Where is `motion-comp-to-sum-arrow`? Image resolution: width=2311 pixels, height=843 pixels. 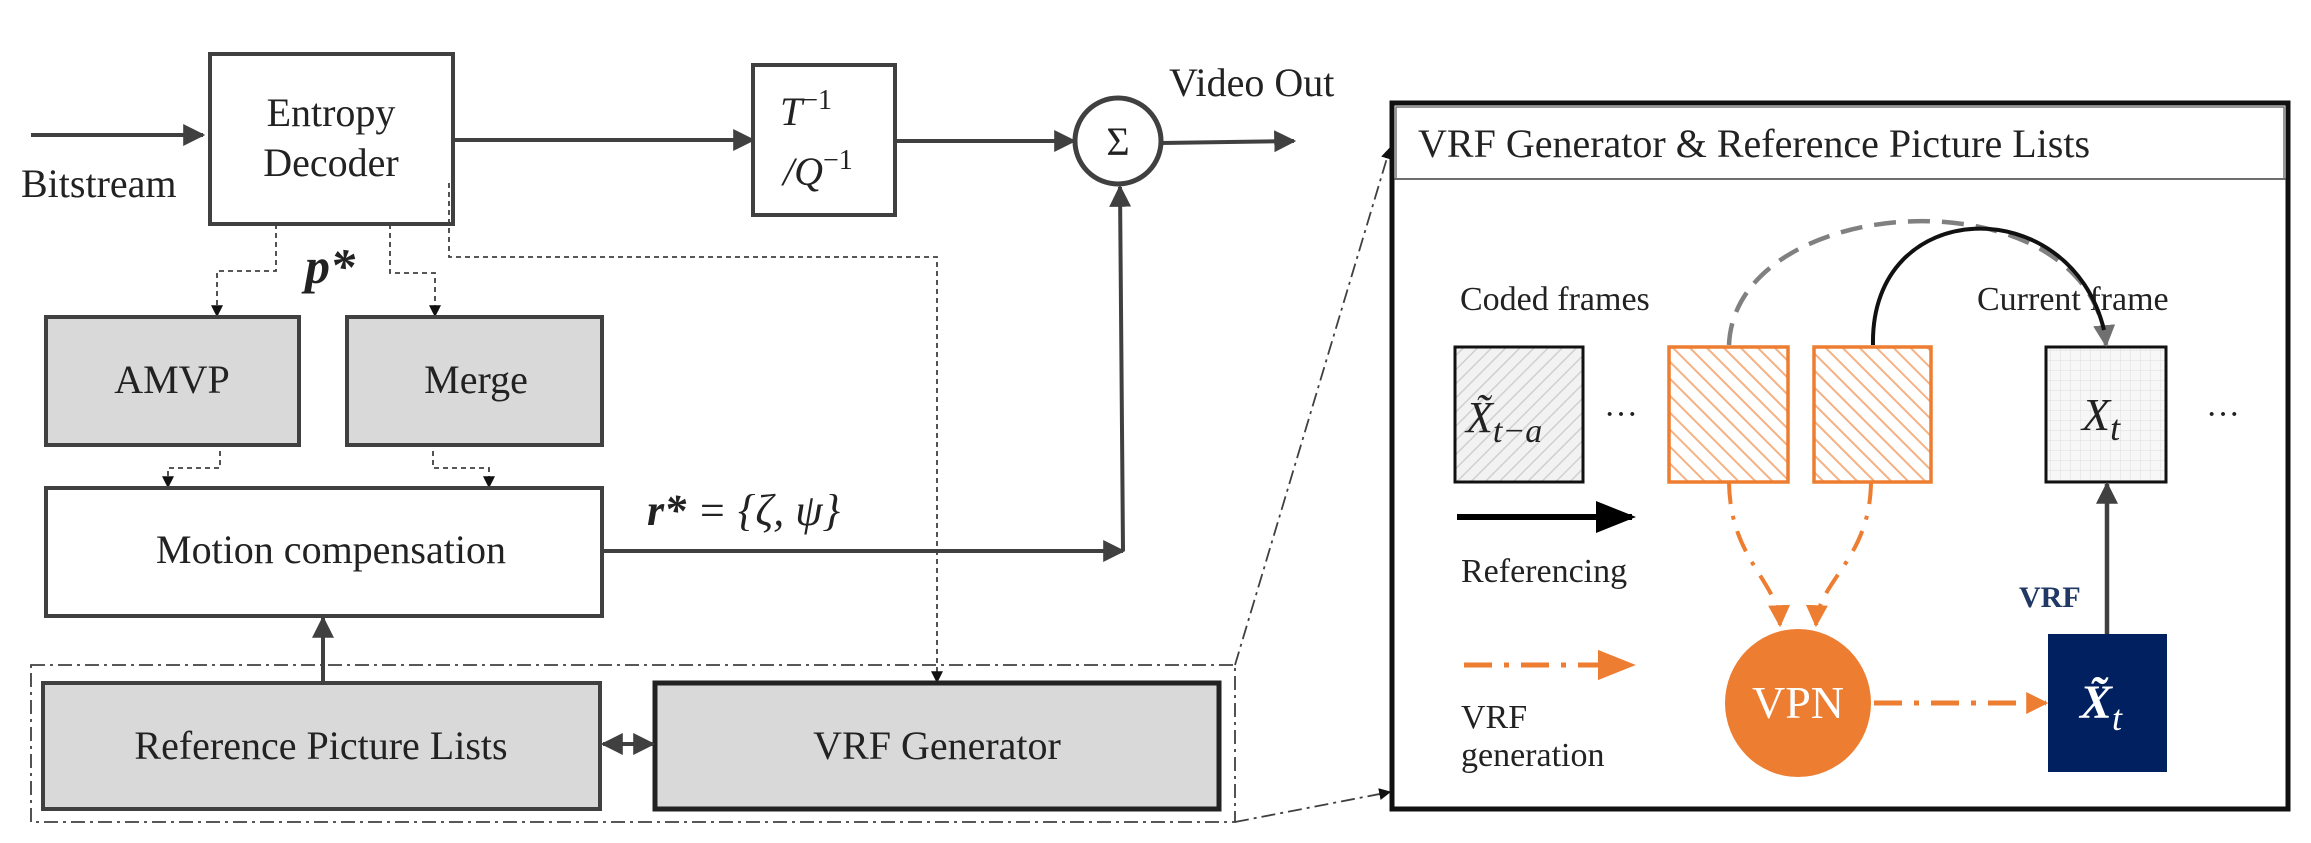
motion-comp-to-sum-arrow is located at coordinates (1120, 368).